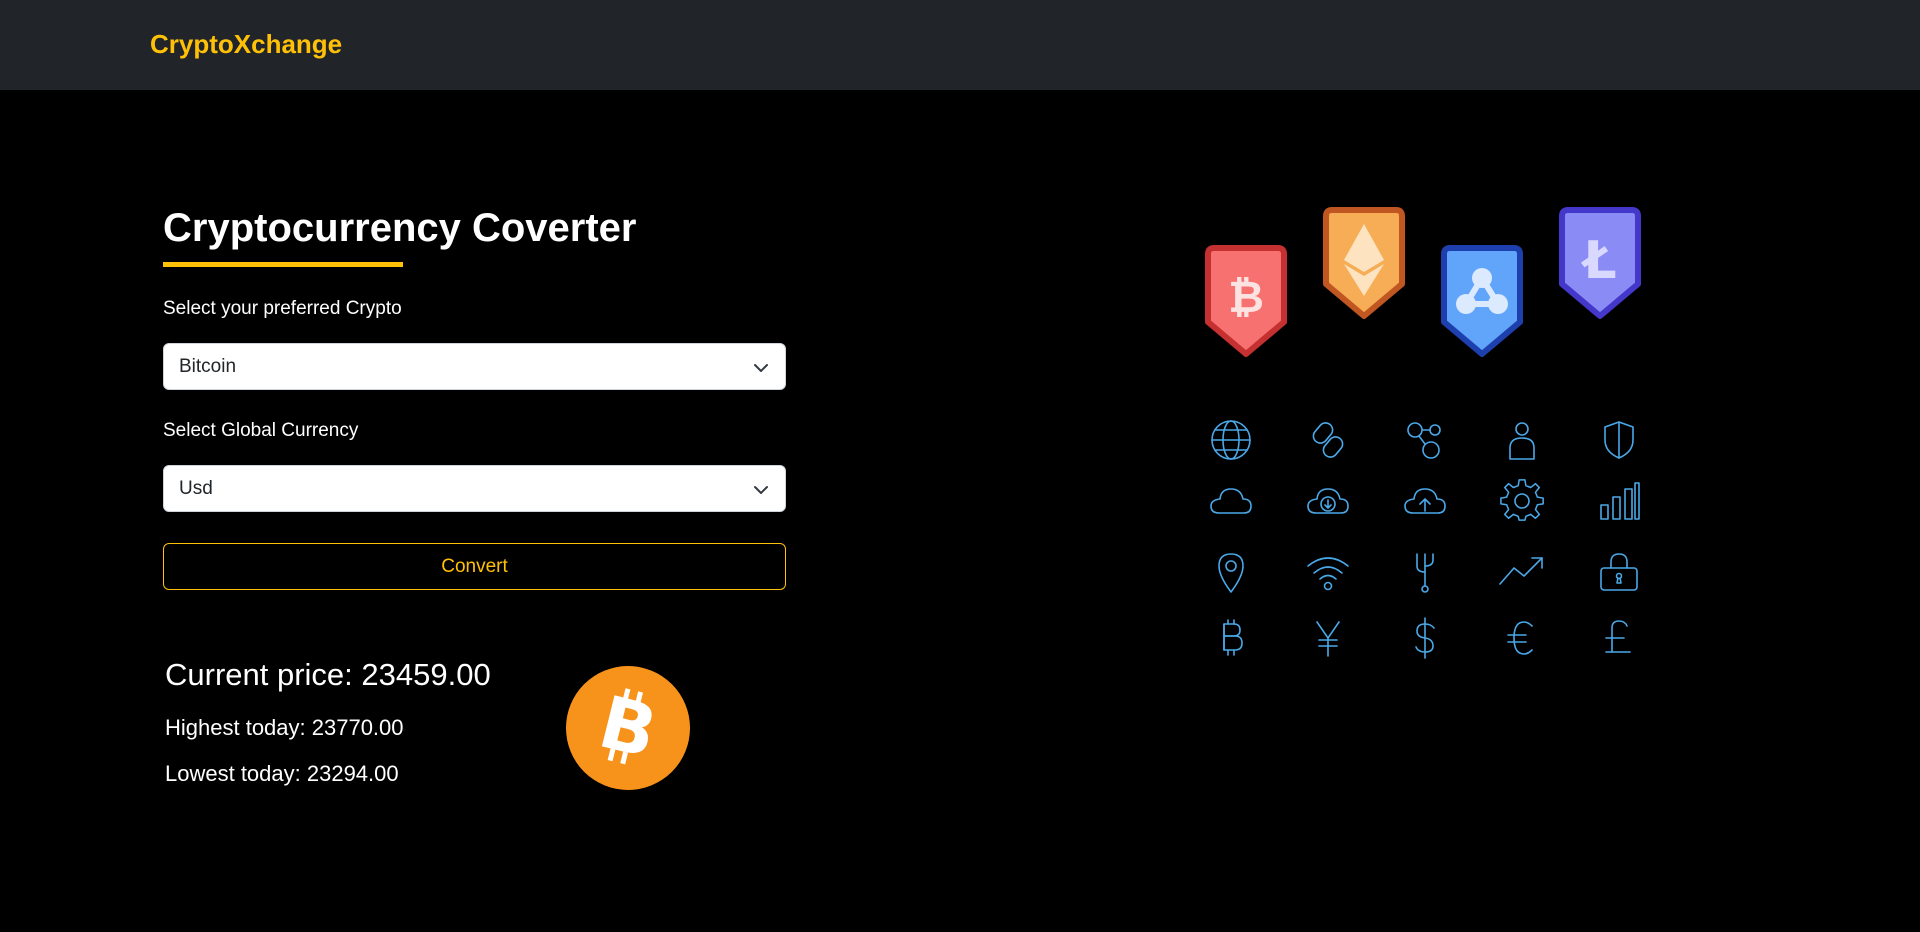  I want to click on page-title: Cryptocurrency Coverter, so click(400, 228).